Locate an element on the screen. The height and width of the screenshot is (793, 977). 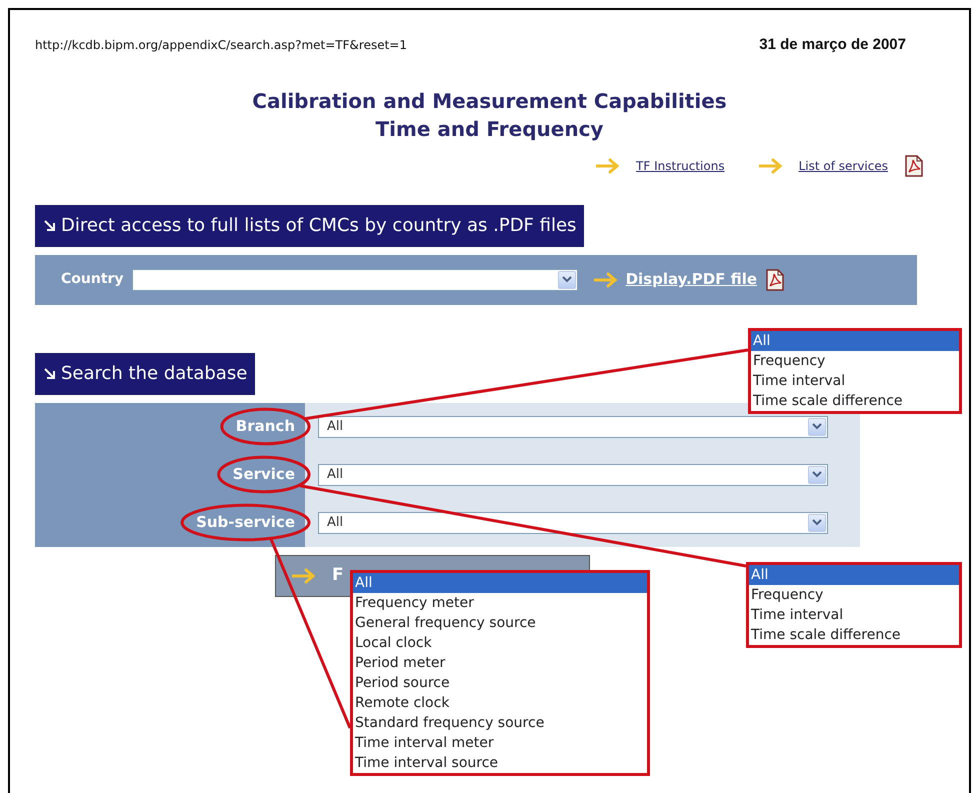
page-date: 31 de março de 2007 is located at coordinates (832, 45).